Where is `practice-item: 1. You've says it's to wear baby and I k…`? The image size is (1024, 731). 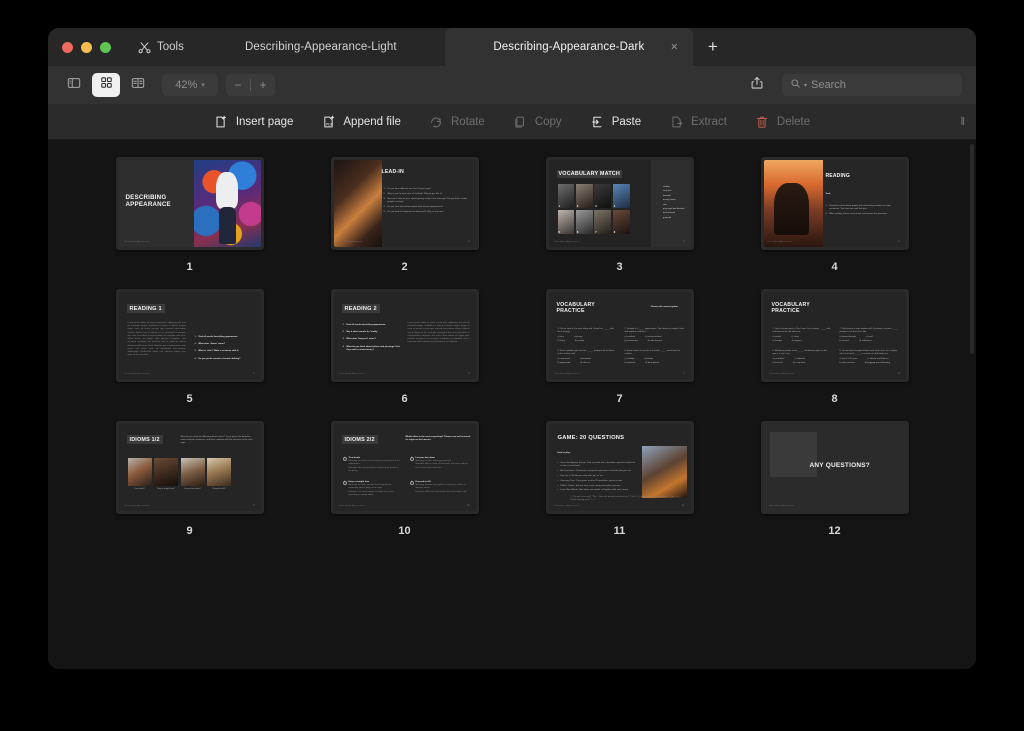 practice-item: 1. You've says it's to wear baby and I k… is located at coordinates (585, 335).